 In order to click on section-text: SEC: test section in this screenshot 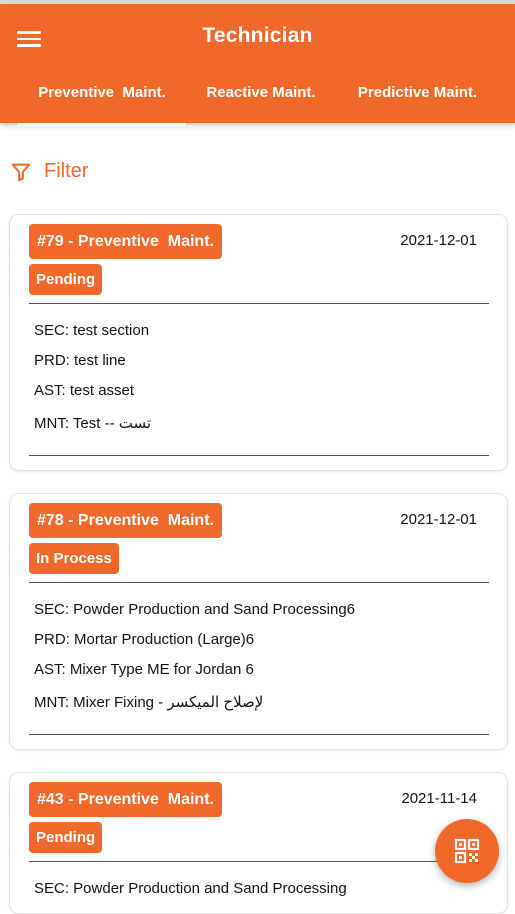, I will do `click(92, 330)`.